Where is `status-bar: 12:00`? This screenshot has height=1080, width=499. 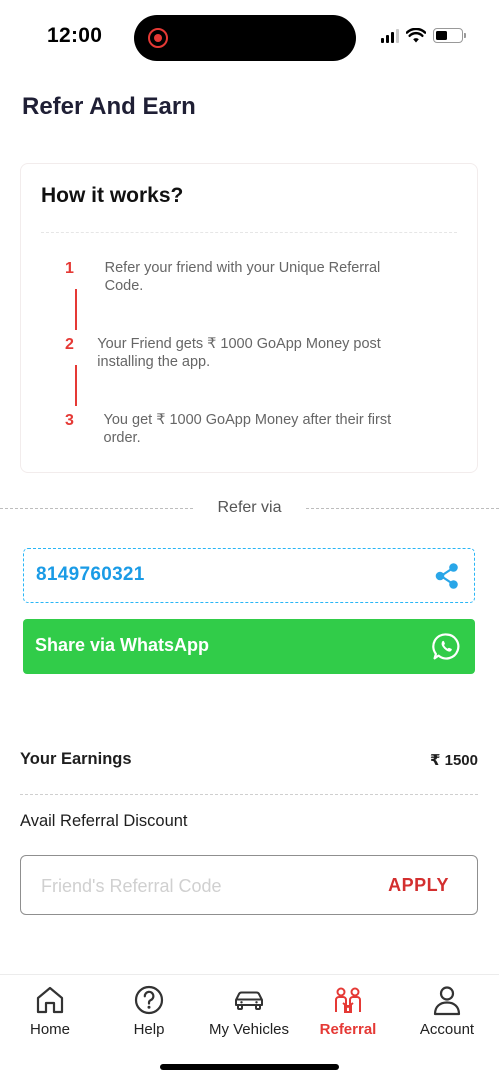 status-bar: 12:00 is located at coordinates (249, 37).